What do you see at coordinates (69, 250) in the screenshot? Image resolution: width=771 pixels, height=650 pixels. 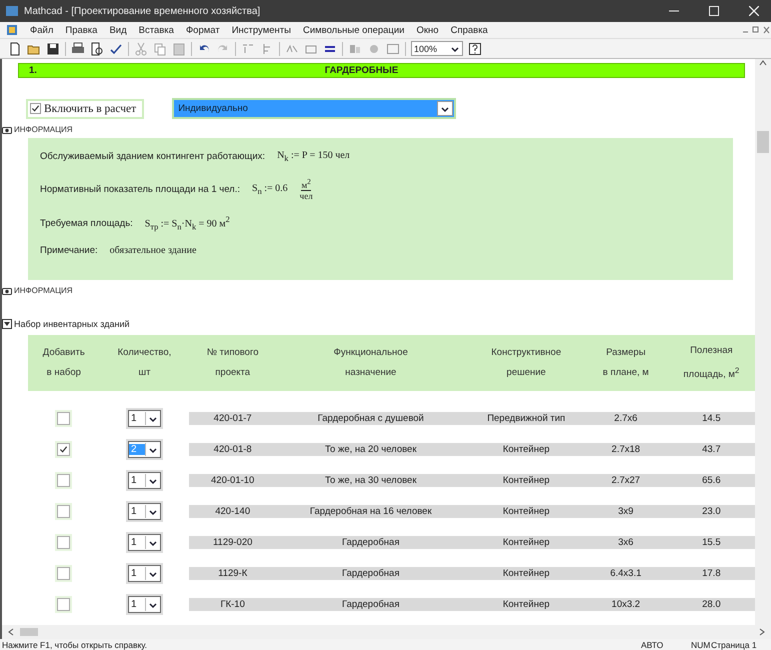 I see `info-label: Примечание:` at bounding box center [69, 250].